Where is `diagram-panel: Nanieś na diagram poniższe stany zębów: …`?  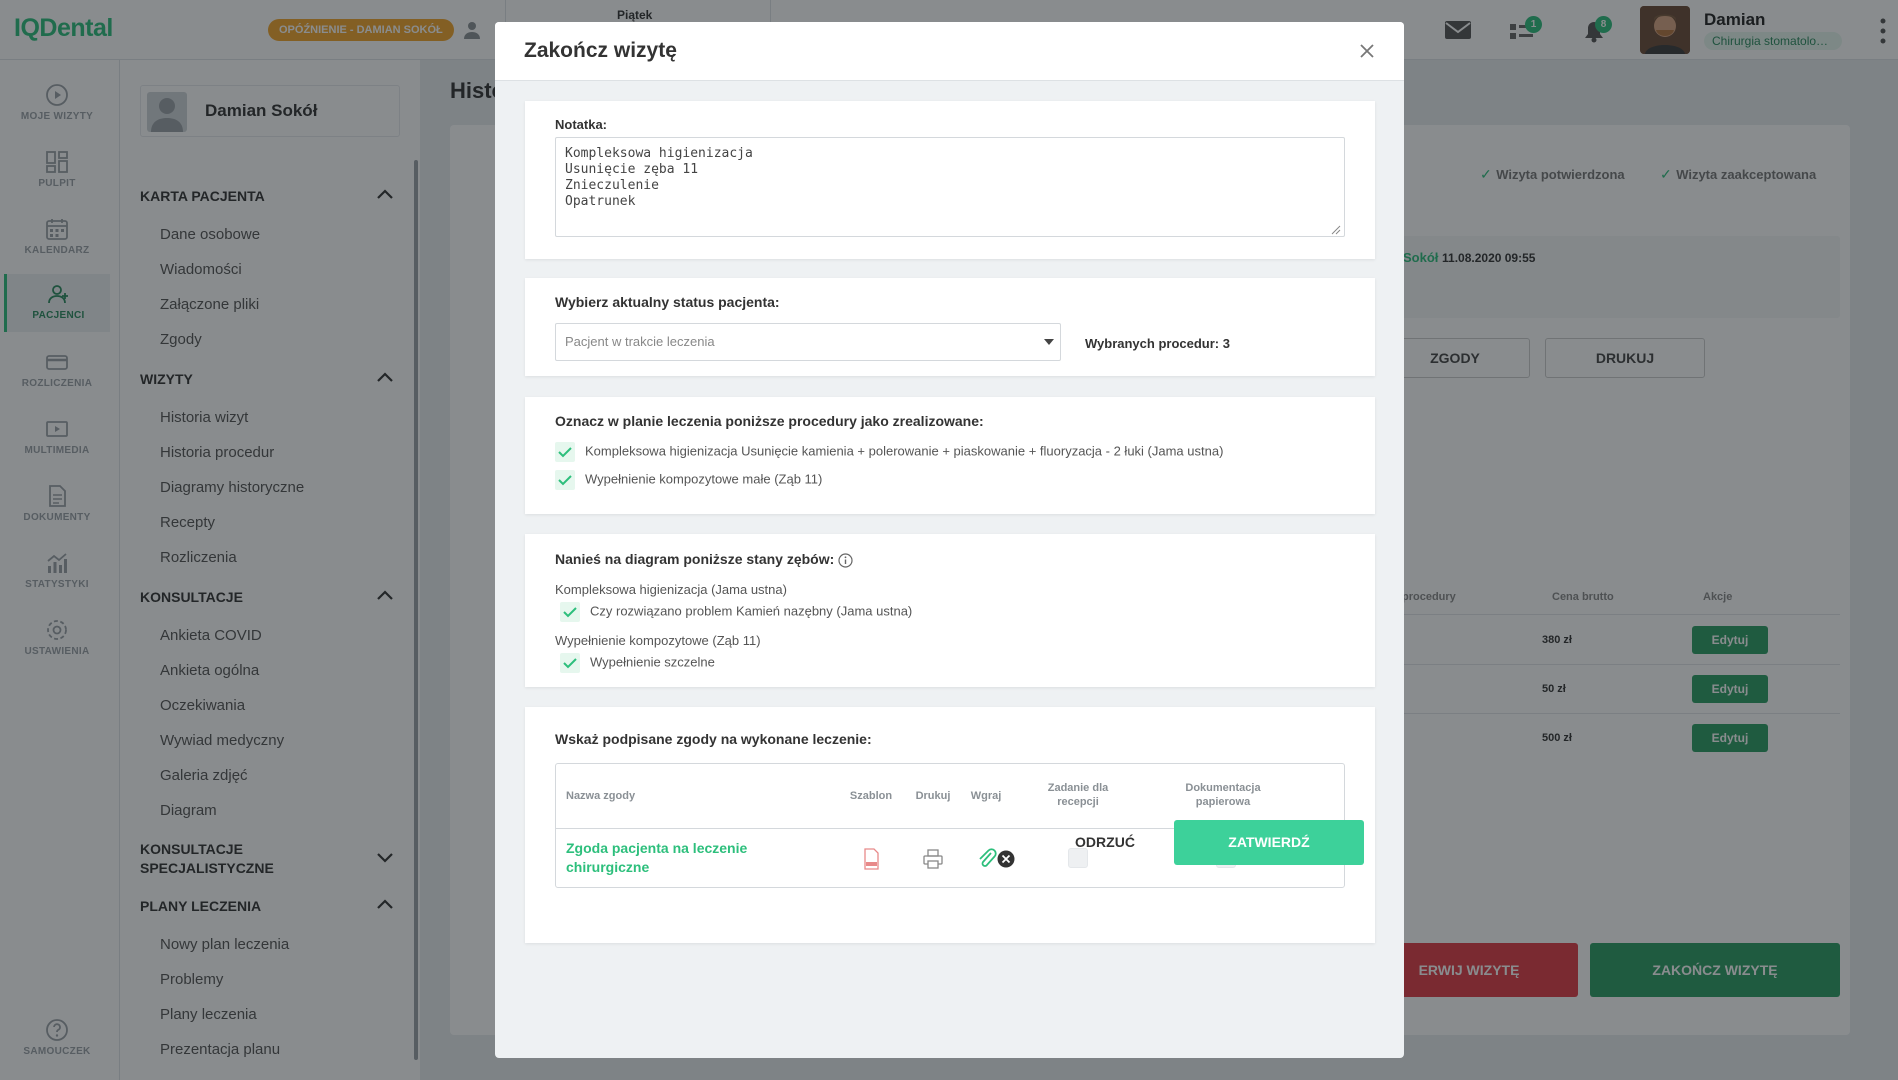 diagram-panel: Nanieś na diagram poniższe stany zębów: … is located at coordinates (950, 610).